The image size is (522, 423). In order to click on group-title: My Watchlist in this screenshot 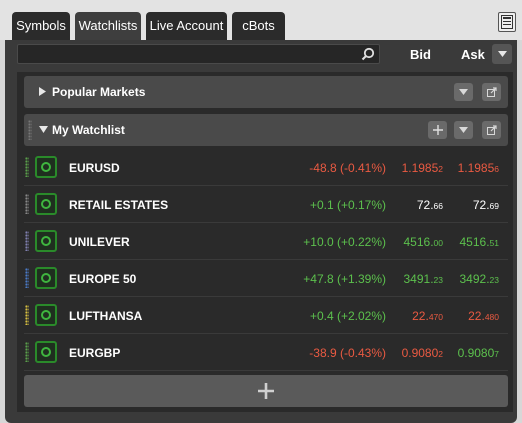, I will do `click(88, 130)`.